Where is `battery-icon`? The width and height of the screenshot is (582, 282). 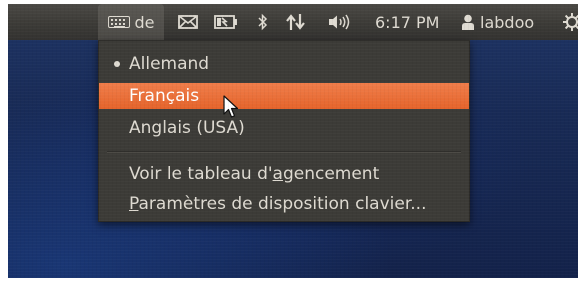 battery-icon is located at coordinates (225, 22).